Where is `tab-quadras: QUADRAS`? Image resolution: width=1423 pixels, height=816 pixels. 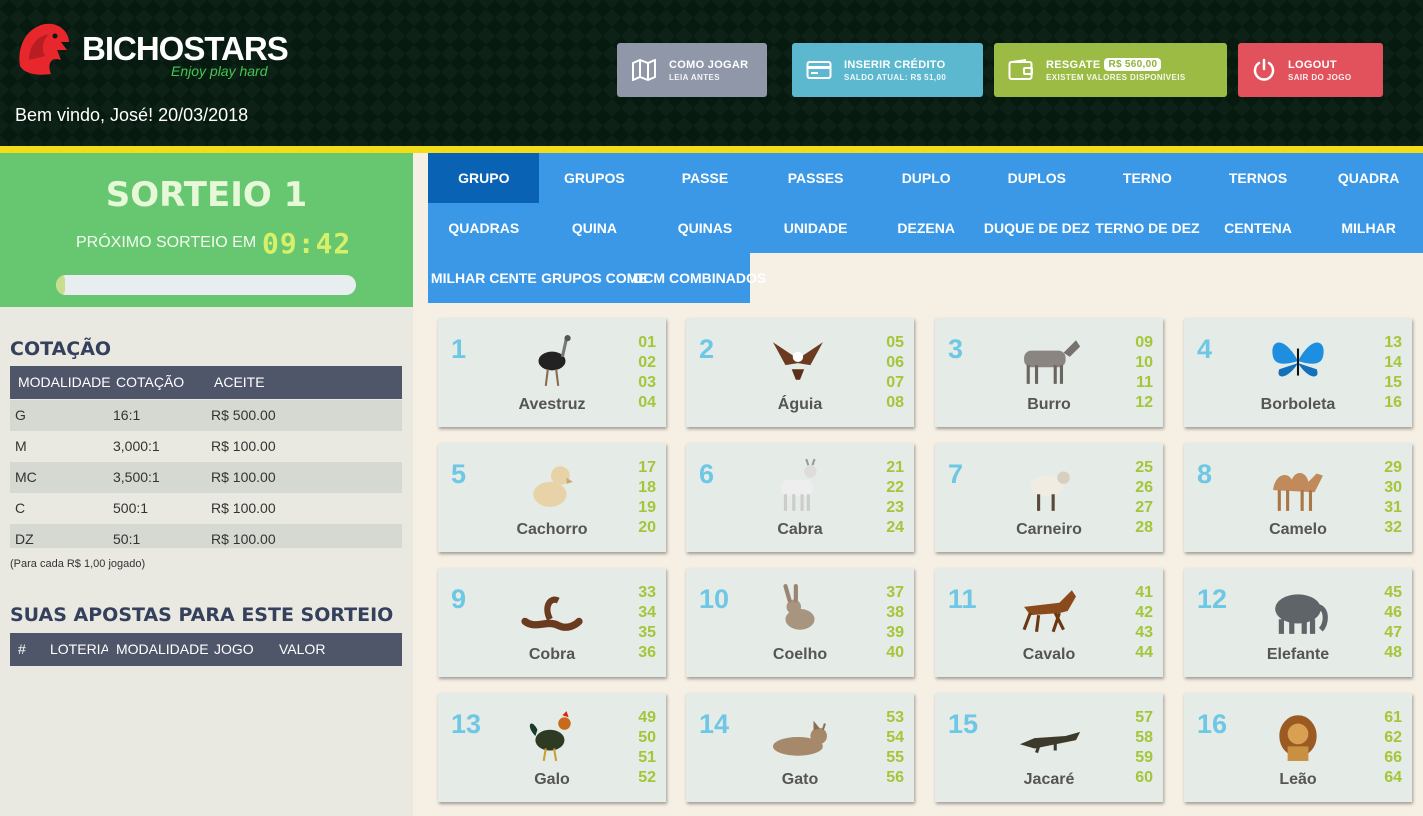
tab-quadras: QUADRAS is located at coordinates (484, 228).